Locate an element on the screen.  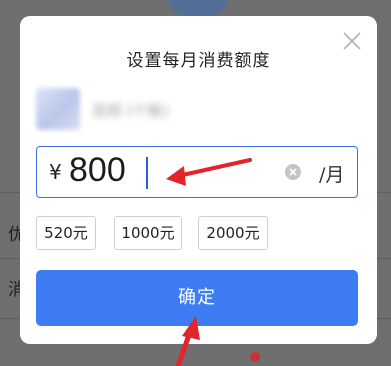
account-row: 花呗 (个账) is located at coordinates (201, 111).